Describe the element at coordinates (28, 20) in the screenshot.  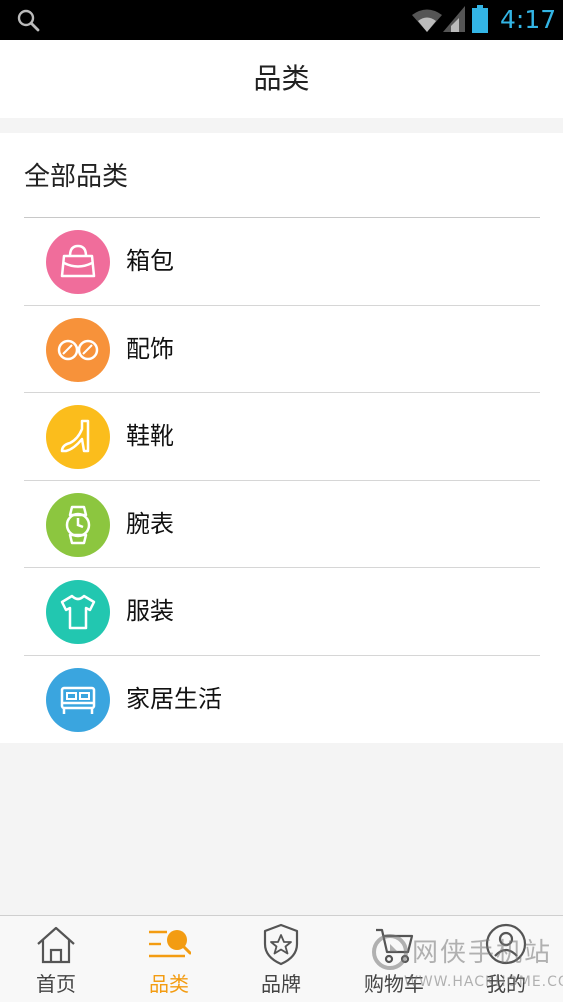
I see `search-icon` at that location.